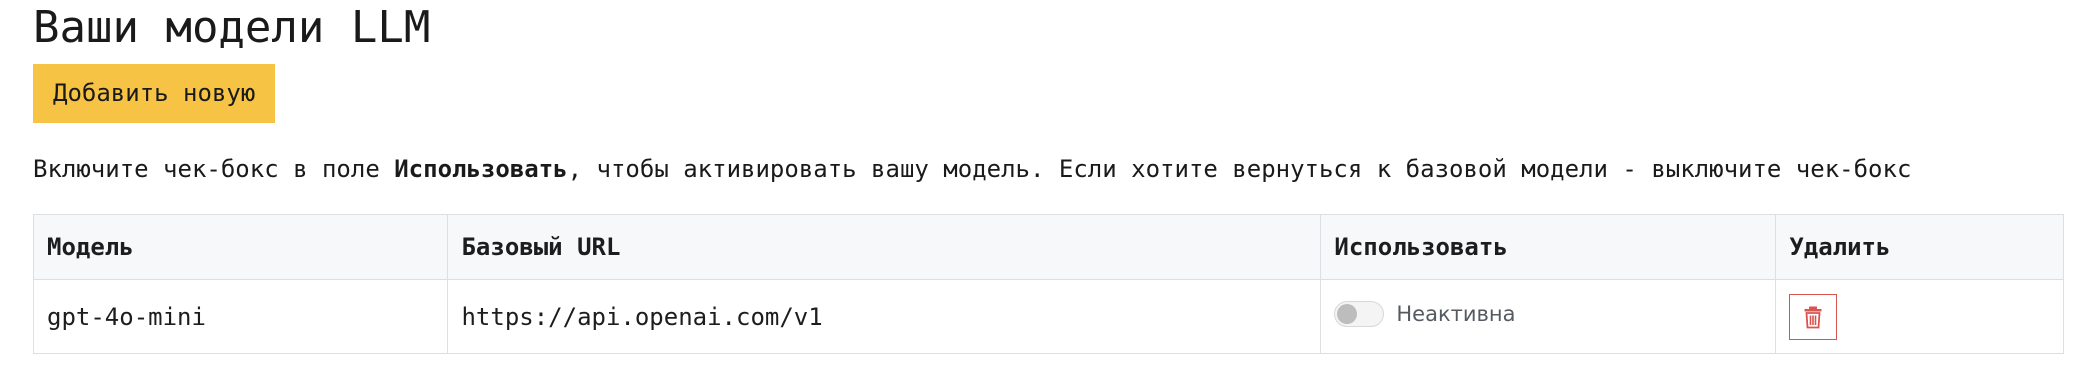 The height and width of the screenshot is (388, 2094). What do you see at coordinates (1456, 313) in the screenshot?
I see `status-label: Неактивна` at bounding box center [1456, 313].